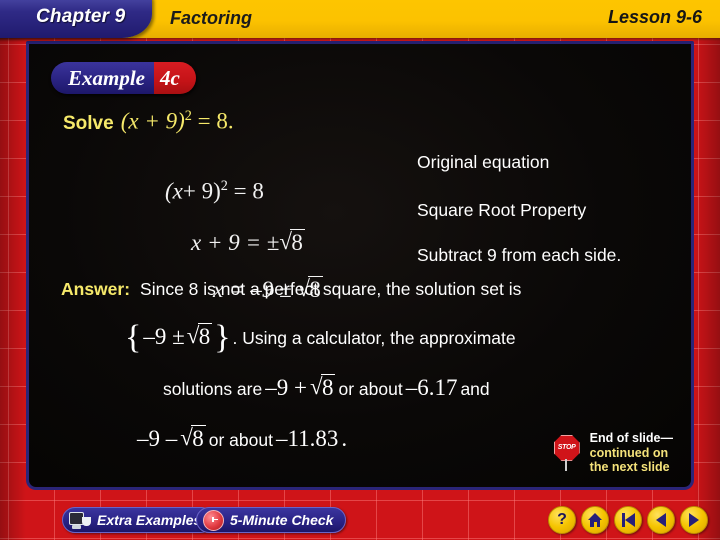 The width and height of the screenshot is (720, 540). I want to click on next-button, so click(694, 520).